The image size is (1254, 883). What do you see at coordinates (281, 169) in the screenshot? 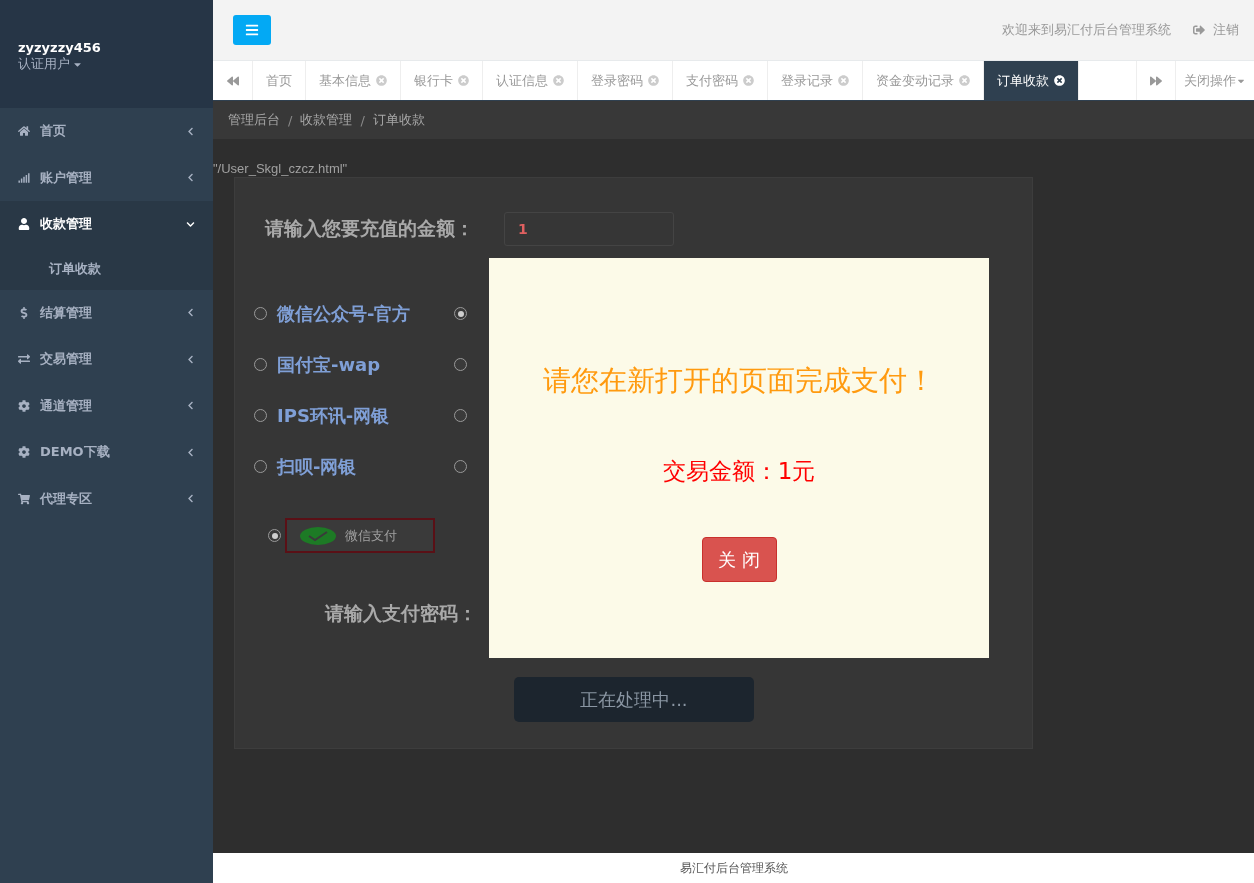
I see `path-text: "/User_Skgl_czcz.html"` at bounding box center [281, 169].